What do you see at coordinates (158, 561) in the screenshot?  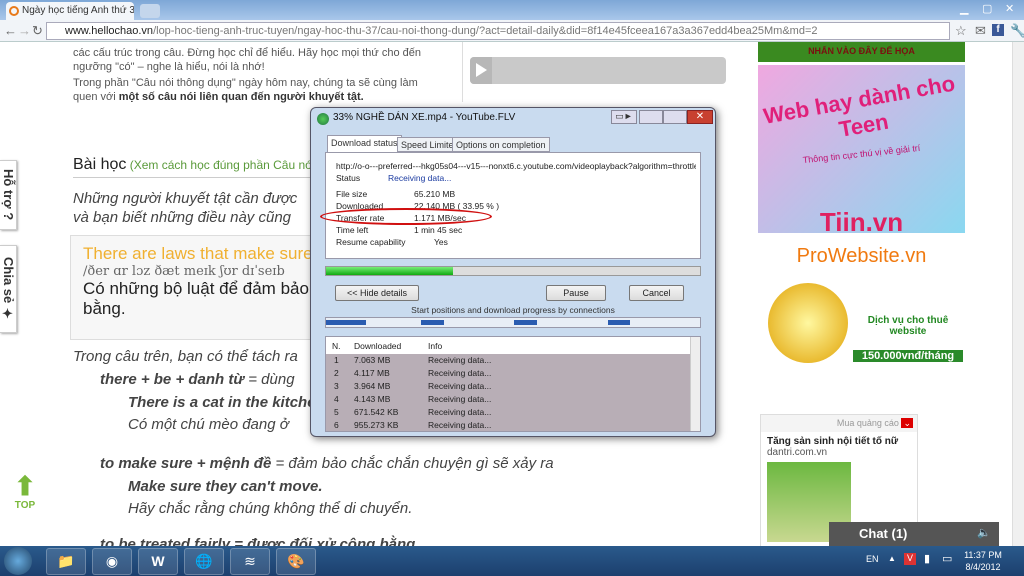 I see `word-taskbar-icon: W` at bounding box center [158, 561].